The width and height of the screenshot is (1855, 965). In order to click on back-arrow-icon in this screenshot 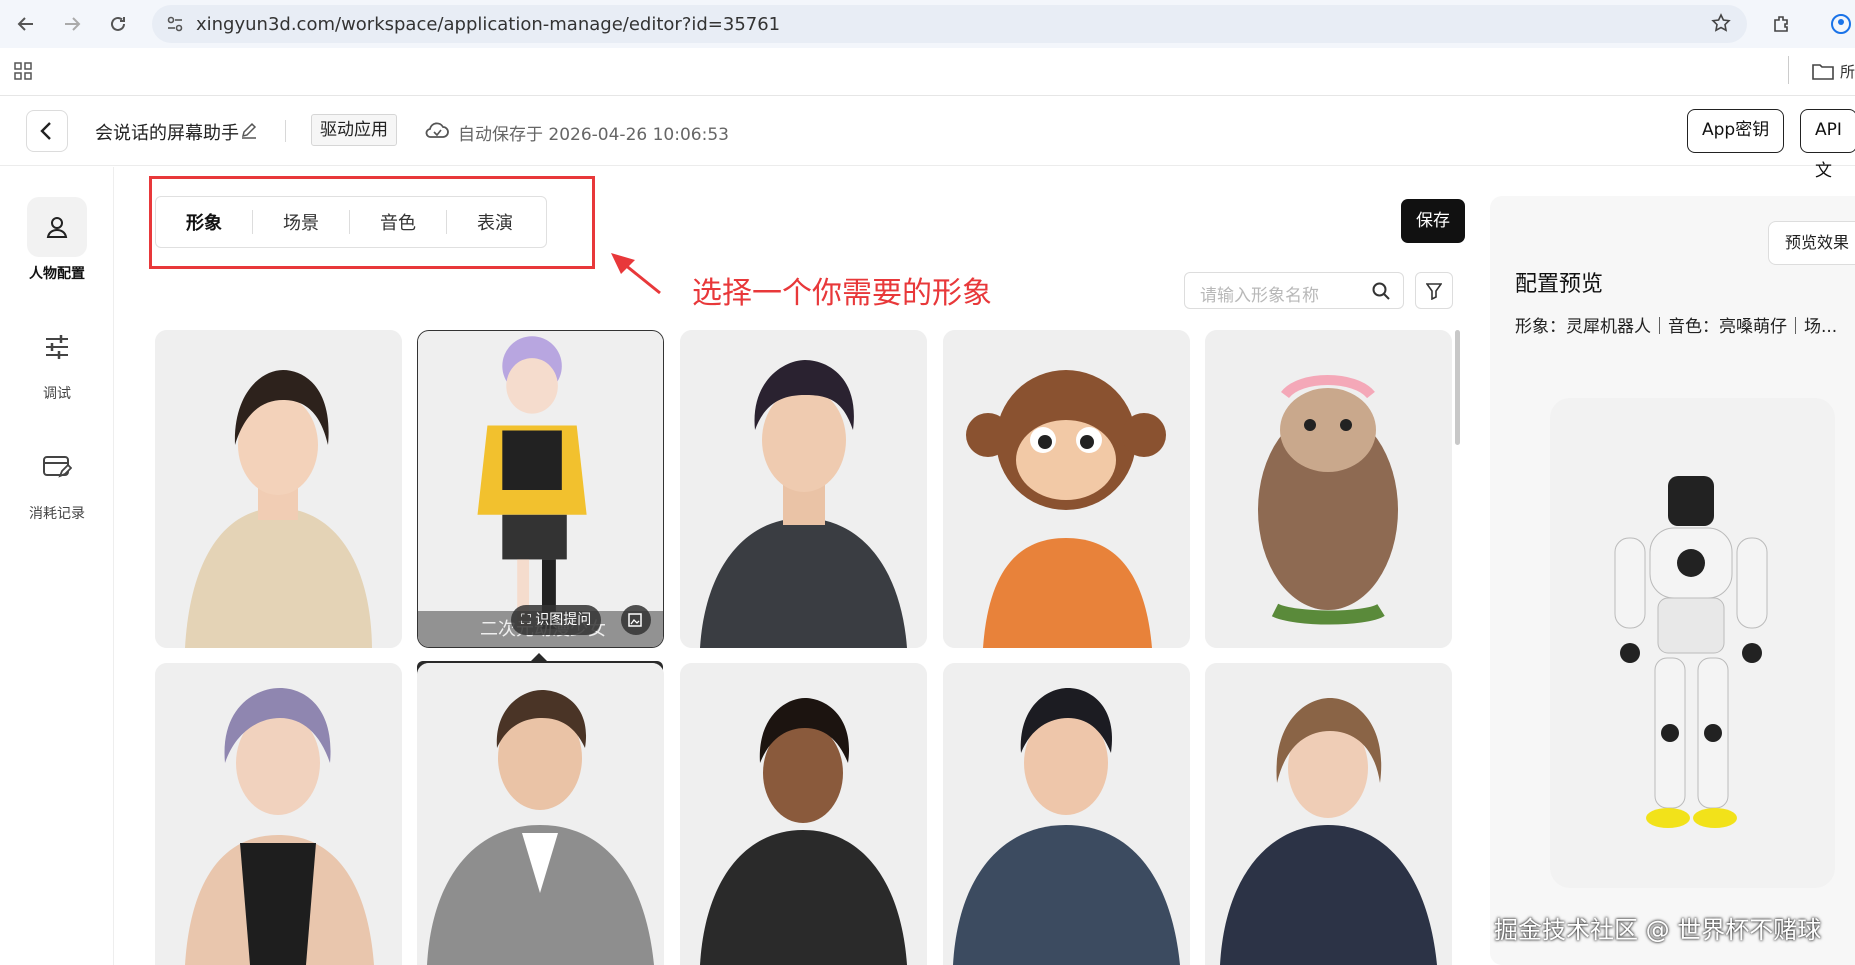, I will do `click(26, 24)`.